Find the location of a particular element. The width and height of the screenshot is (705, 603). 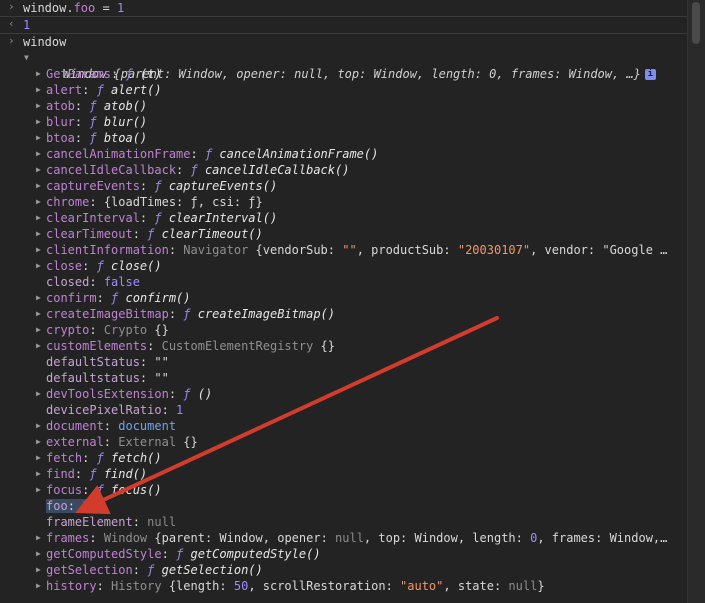

console-scrollbar is located at coordinates (696, 301).